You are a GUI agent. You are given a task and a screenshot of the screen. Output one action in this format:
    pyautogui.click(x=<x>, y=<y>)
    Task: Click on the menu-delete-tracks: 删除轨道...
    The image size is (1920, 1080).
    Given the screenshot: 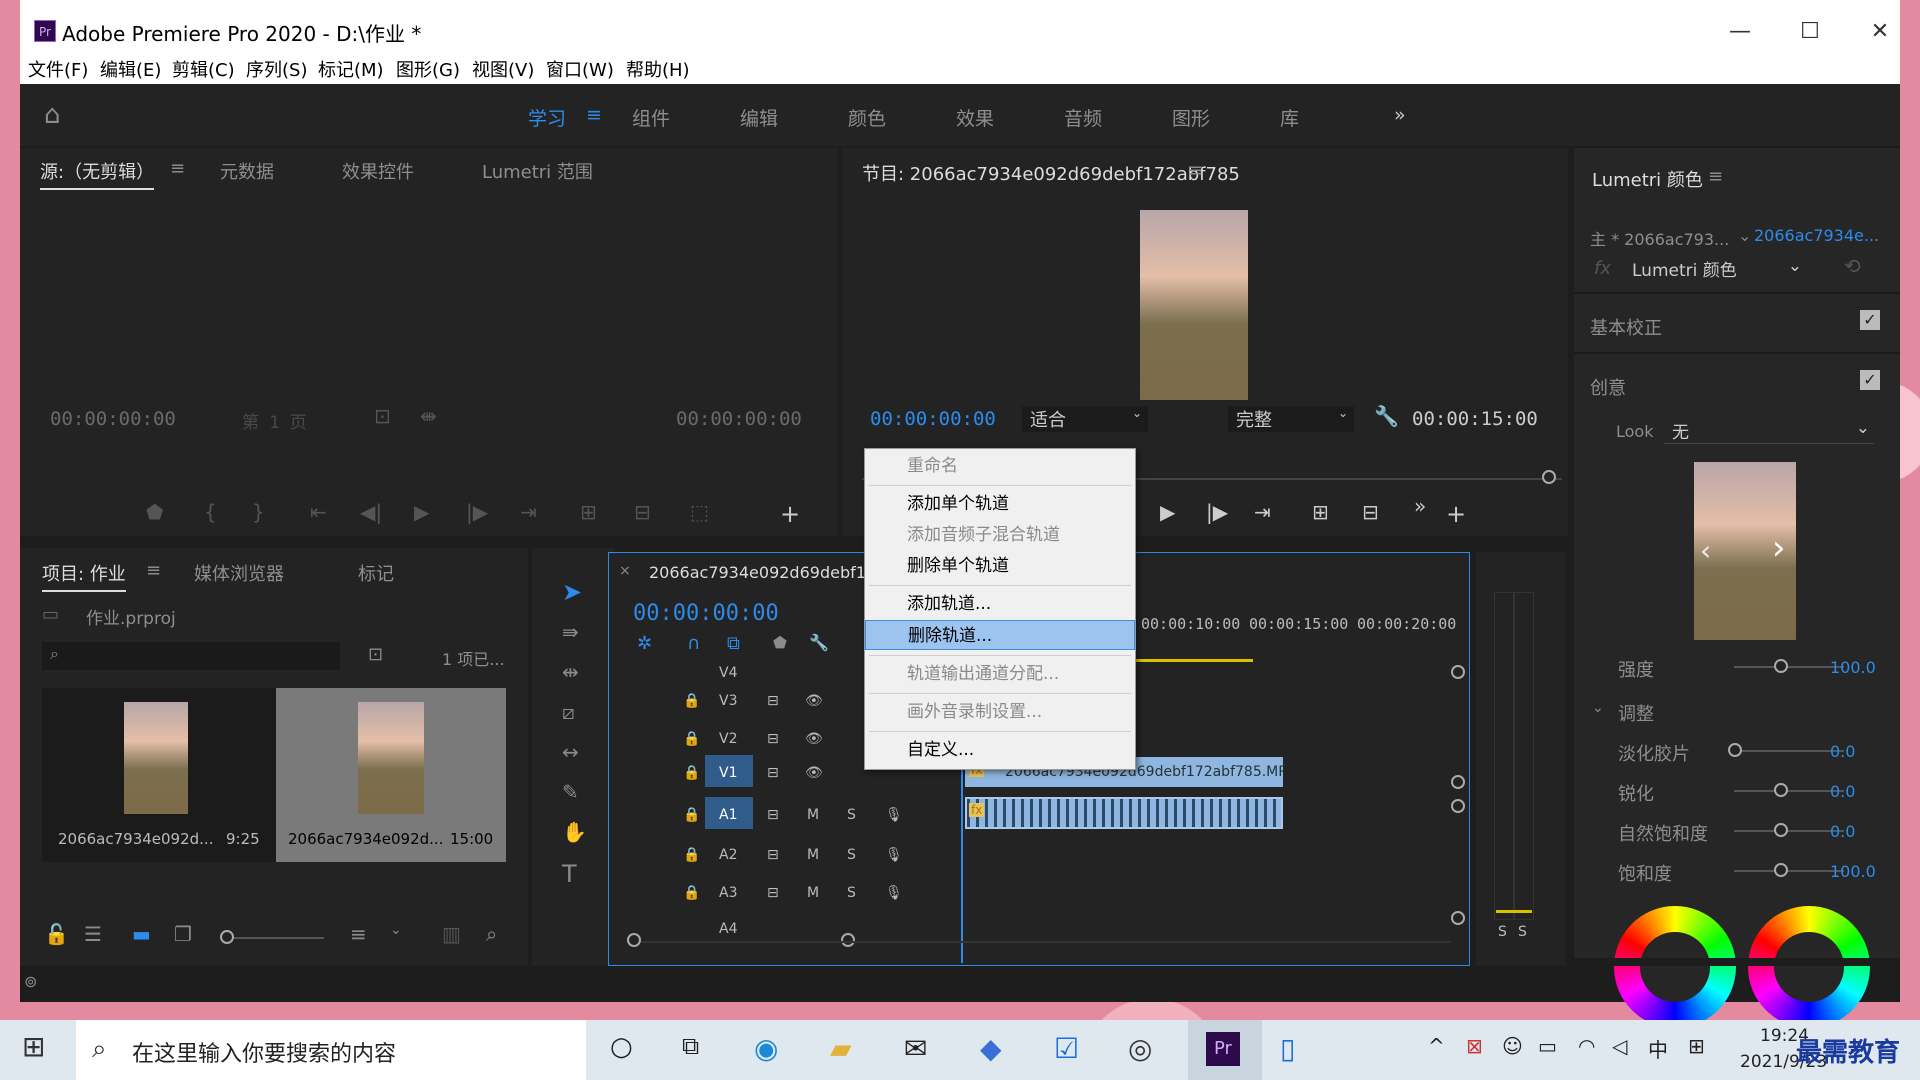 What is the action you would take?
    pyautogui.click(x=1000, y=635)
    